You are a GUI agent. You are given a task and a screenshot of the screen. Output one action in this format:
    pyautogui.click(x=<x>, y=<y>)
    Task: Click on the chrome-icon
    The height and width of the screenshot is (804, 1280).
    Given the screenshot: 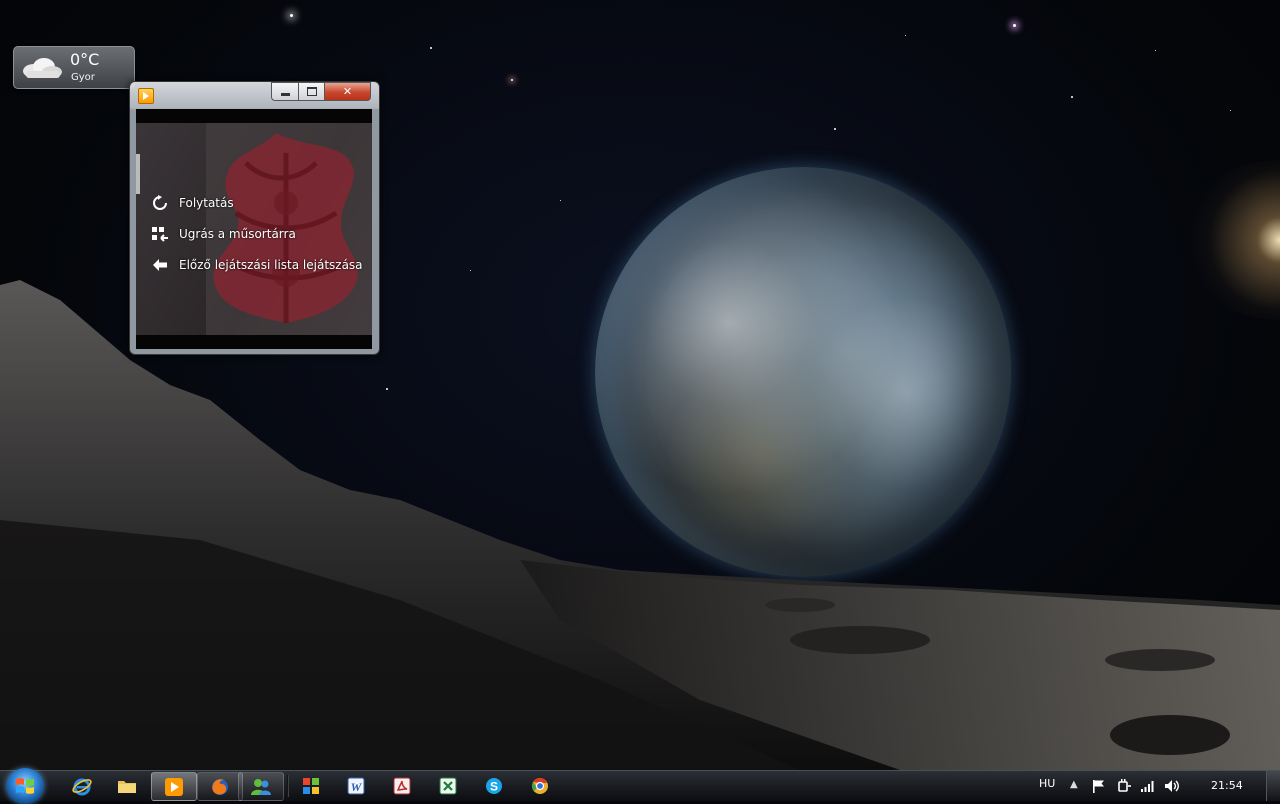 What is the action you would take?
    pyautogui.click(x=540, y=785)
    